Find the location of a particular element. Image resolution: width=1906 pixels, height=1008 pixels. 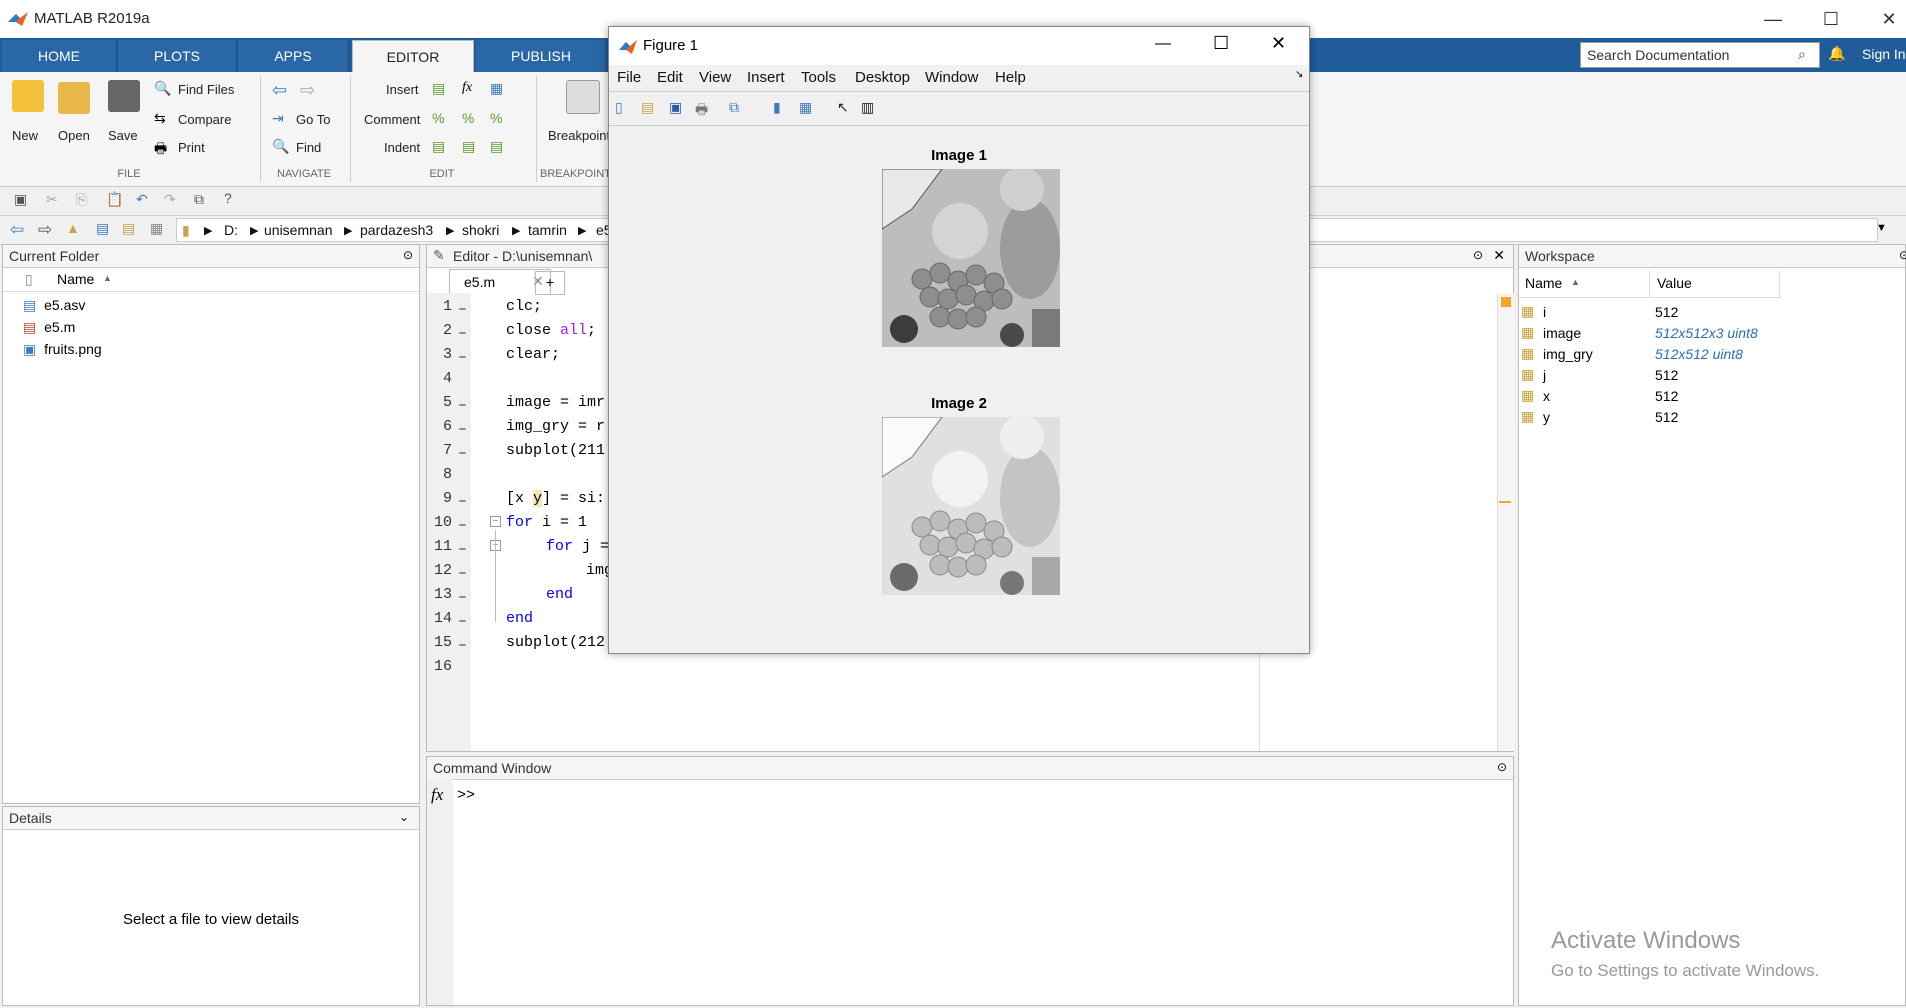

code-line-10: for i = 1 is located at coordinates (546, 522).